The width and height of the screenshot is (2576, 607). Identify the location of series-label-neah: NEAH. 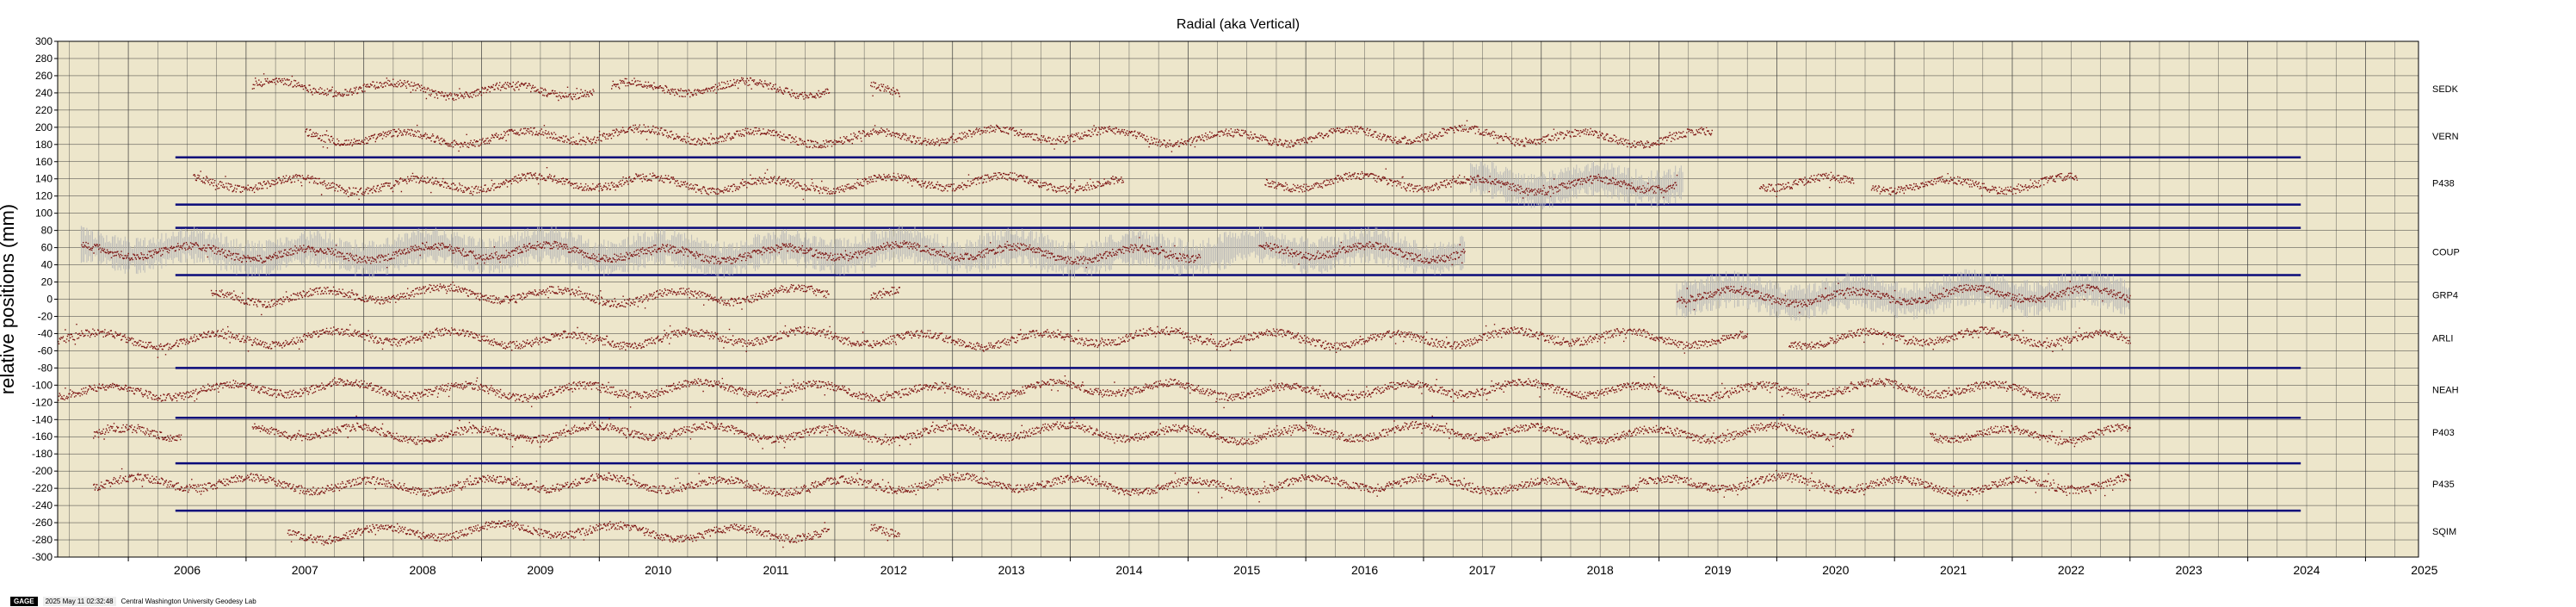
(2445, 390).